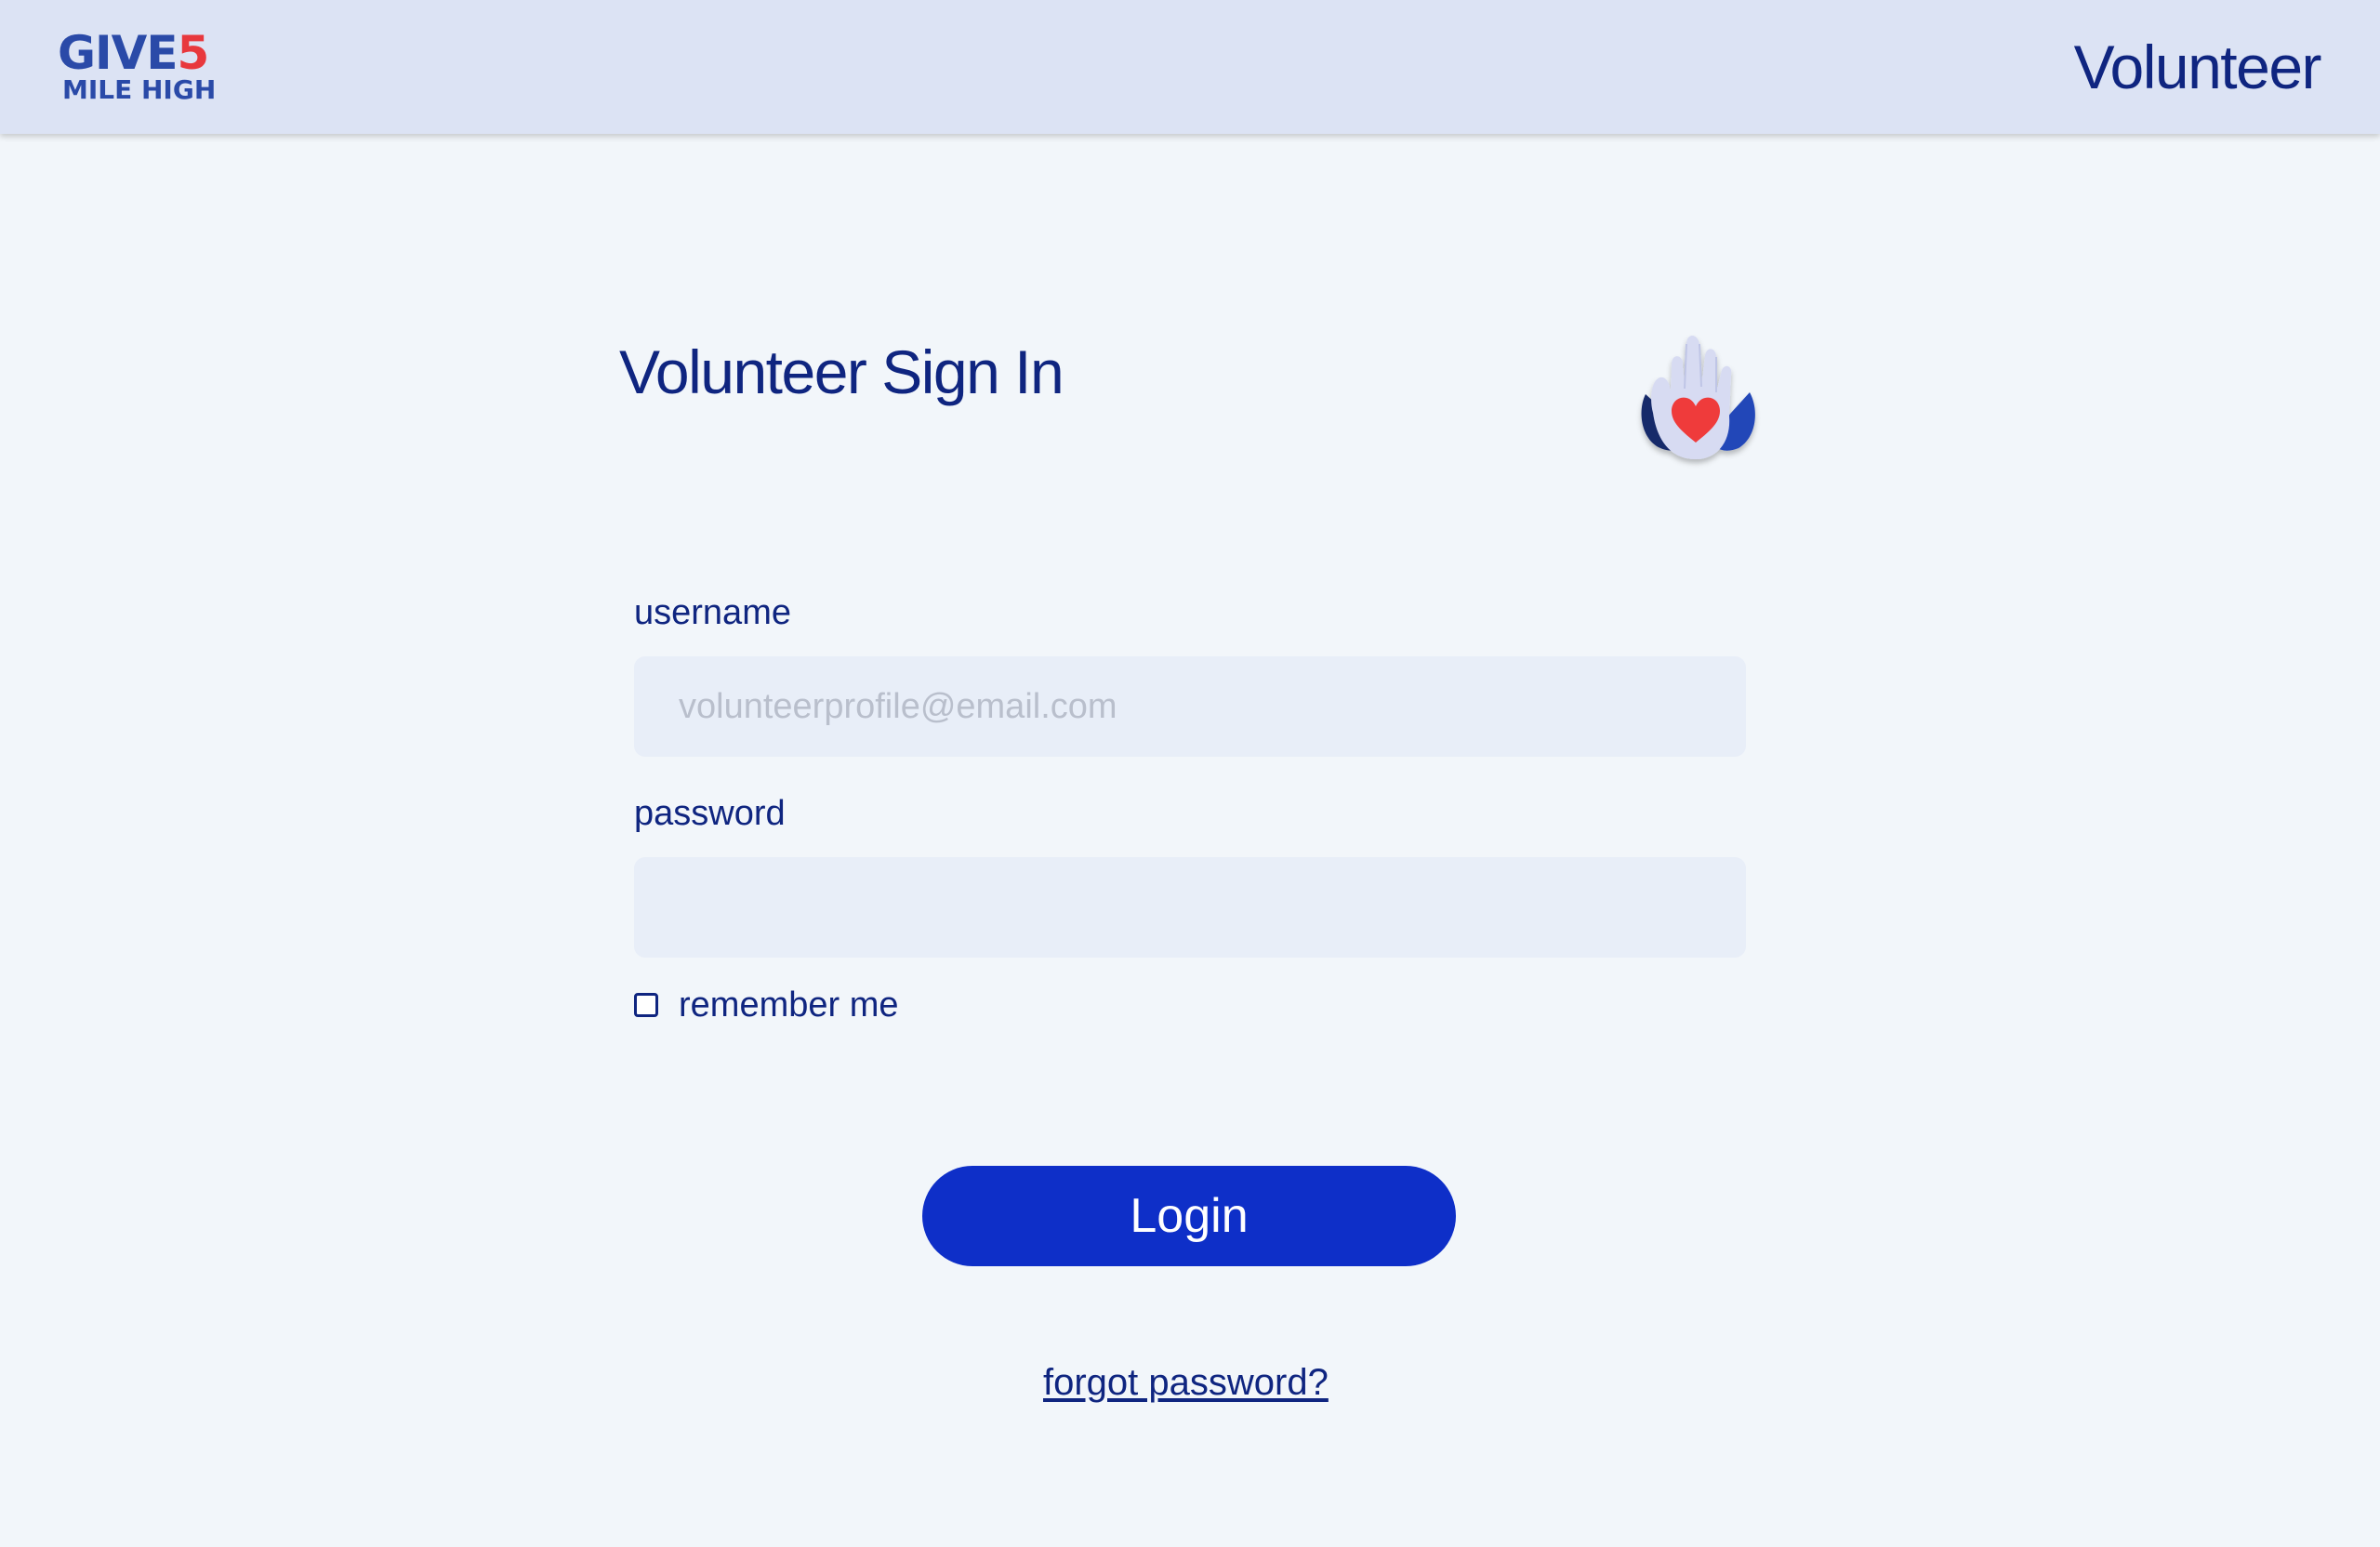 Image resolution: width=2380 pixels, height=1547 pixels. Describe the element at coordinates (1190, 907) in the screenshot. I see `password-input` at that location.